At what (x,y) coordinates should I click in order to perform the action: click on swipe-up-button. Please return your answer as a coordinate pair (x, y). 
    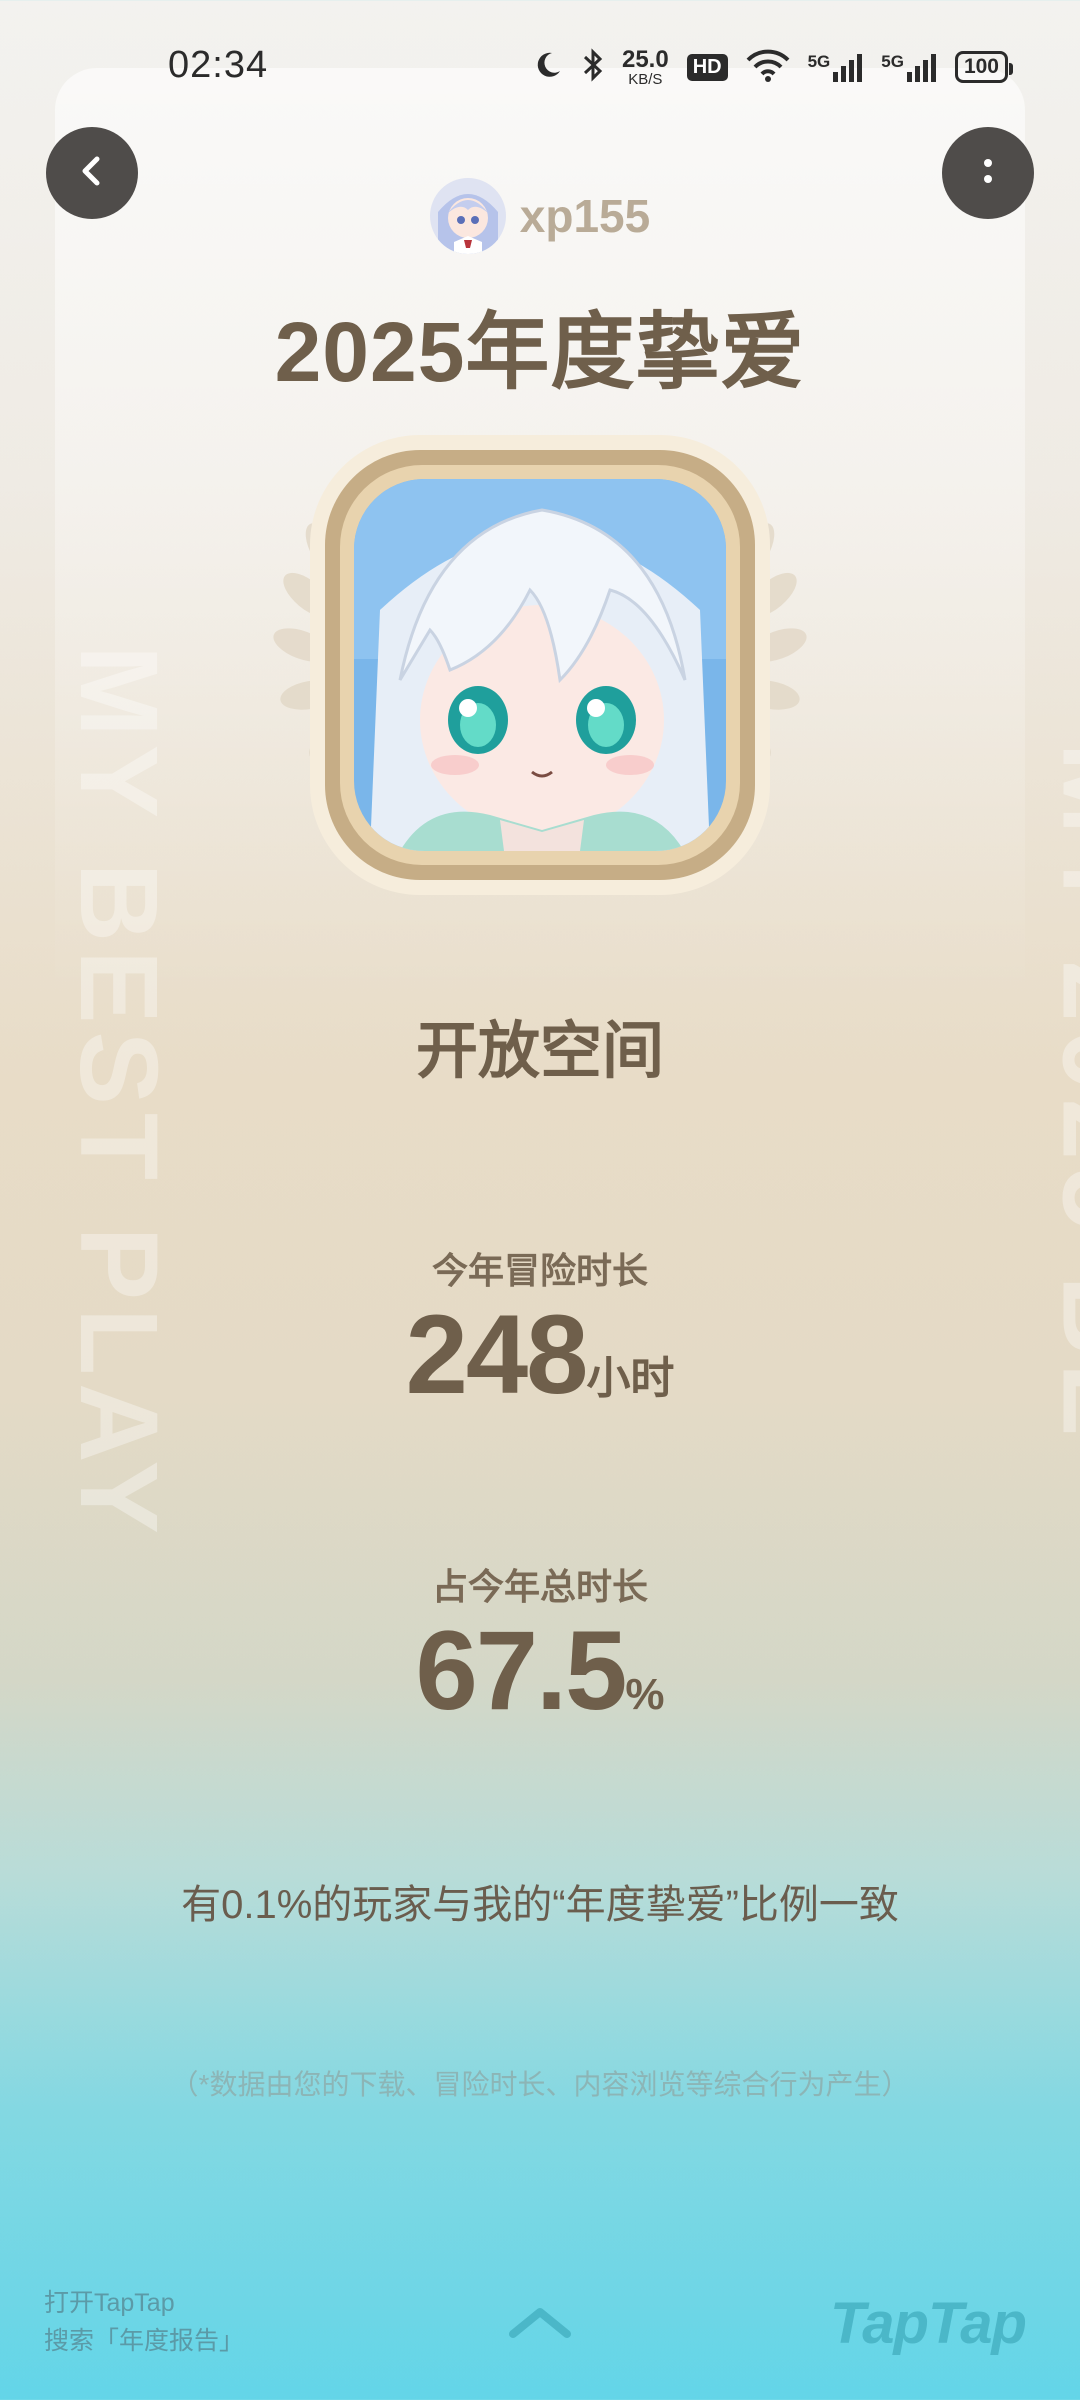
    Looking at the image, I should click on (540, 2324).